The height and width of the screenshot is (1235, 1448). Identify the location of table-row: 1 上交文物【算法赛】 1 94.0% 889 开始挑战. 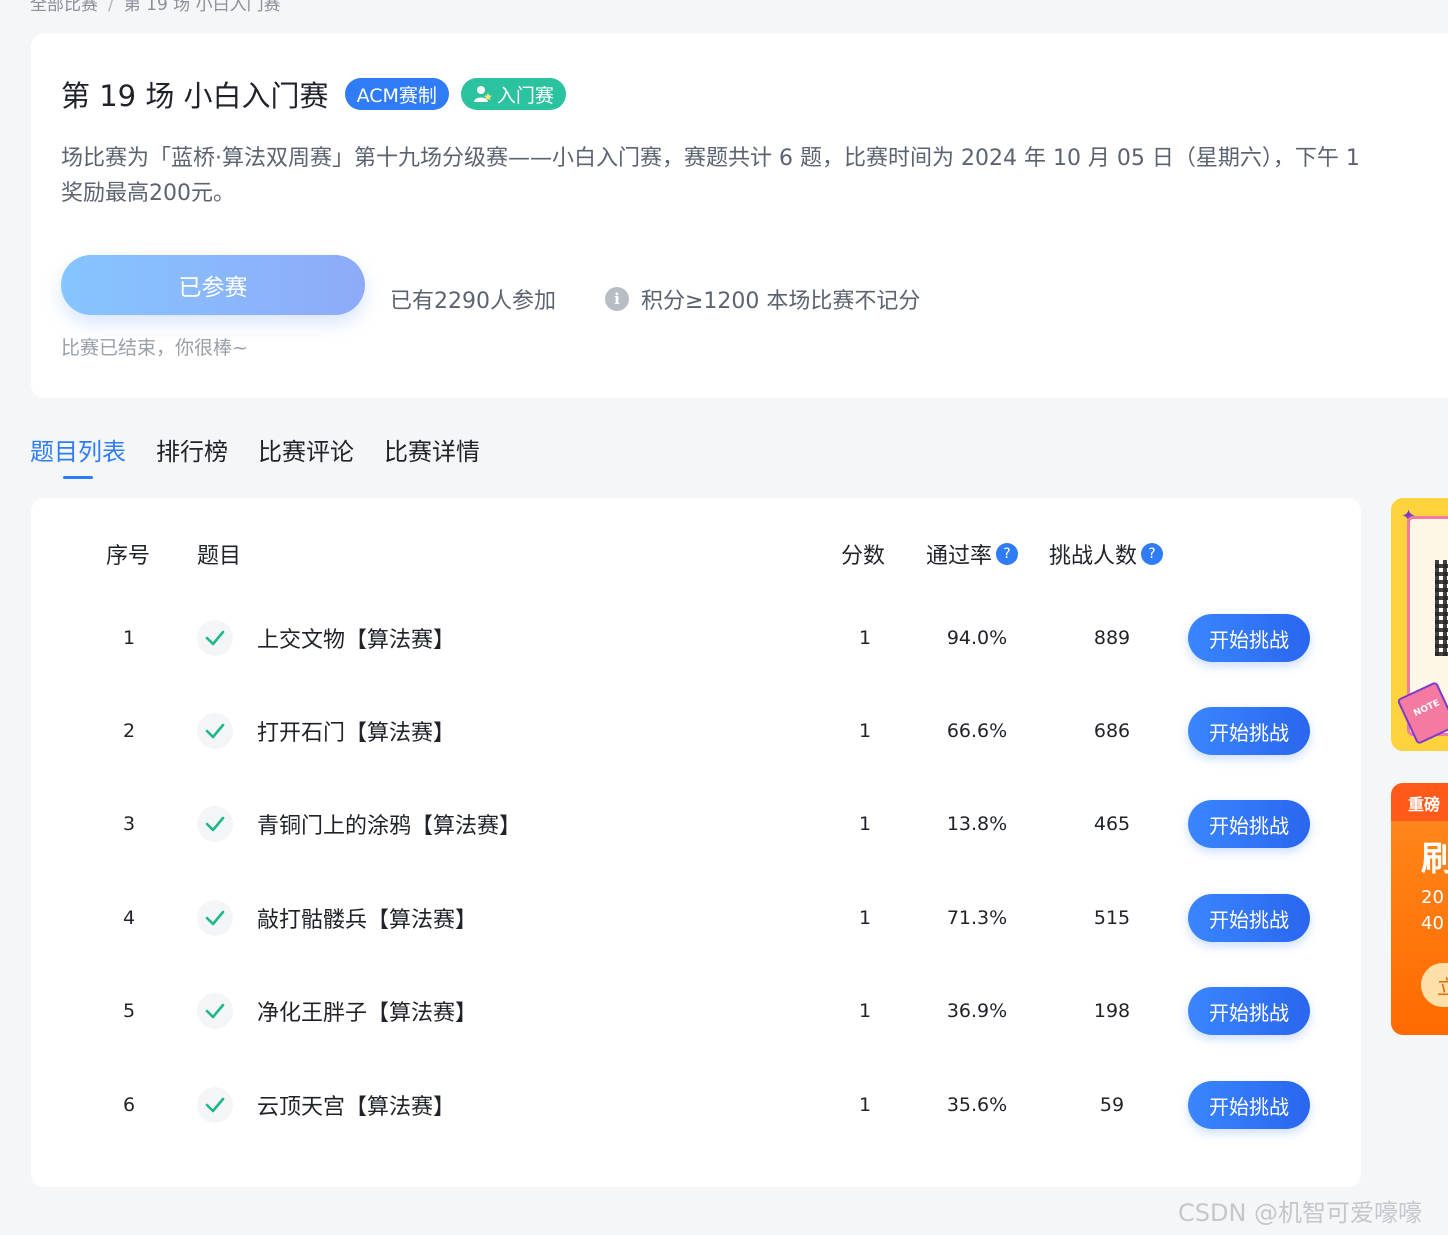
(696, 638).